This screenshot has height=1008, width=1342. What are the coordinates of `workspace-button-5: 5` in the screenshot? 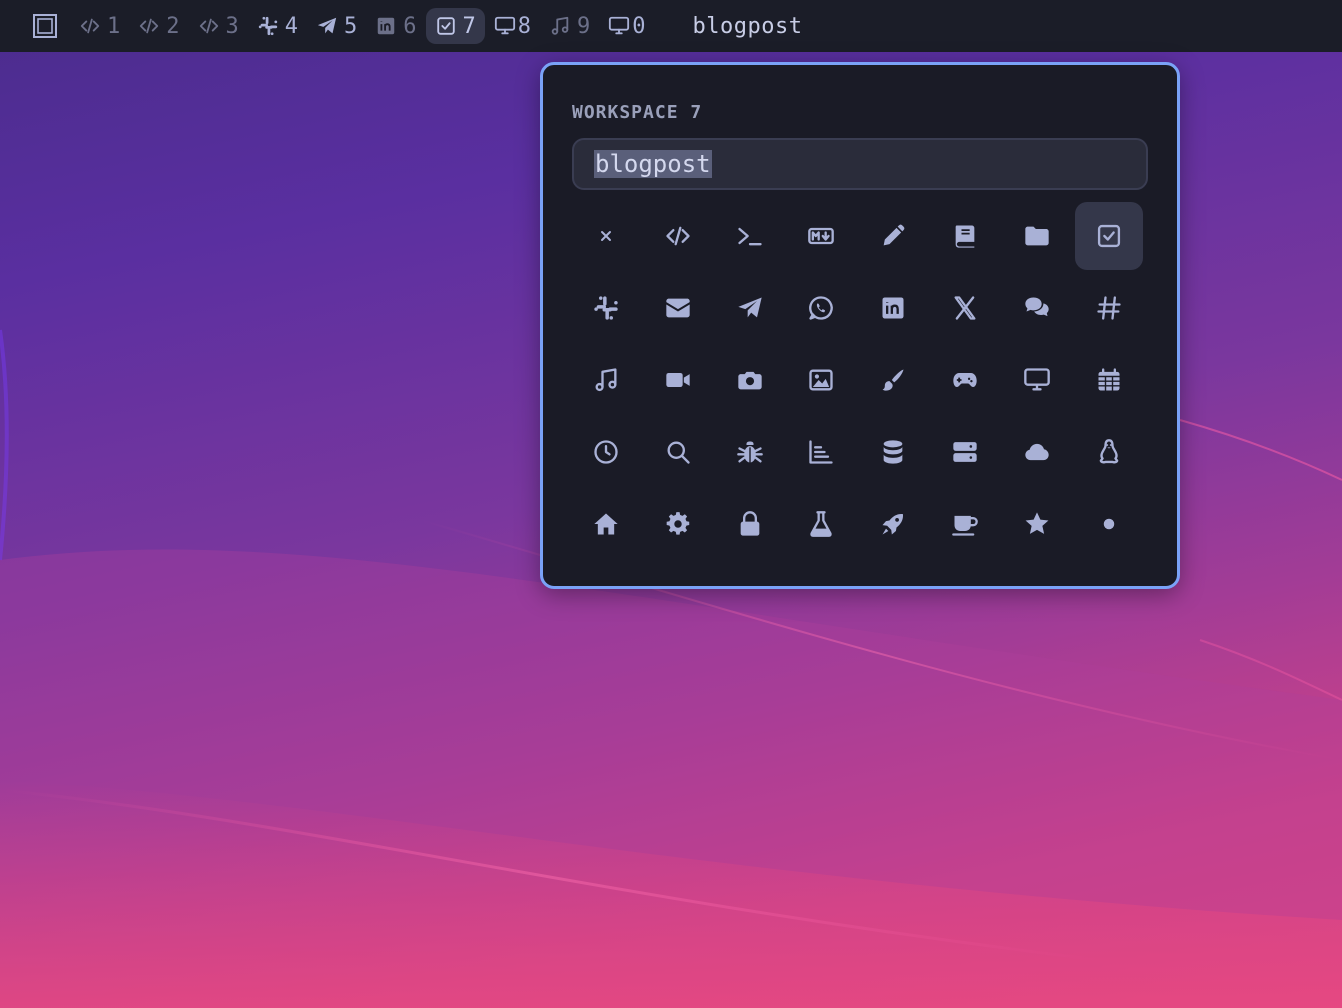 It's located at (336, 26).